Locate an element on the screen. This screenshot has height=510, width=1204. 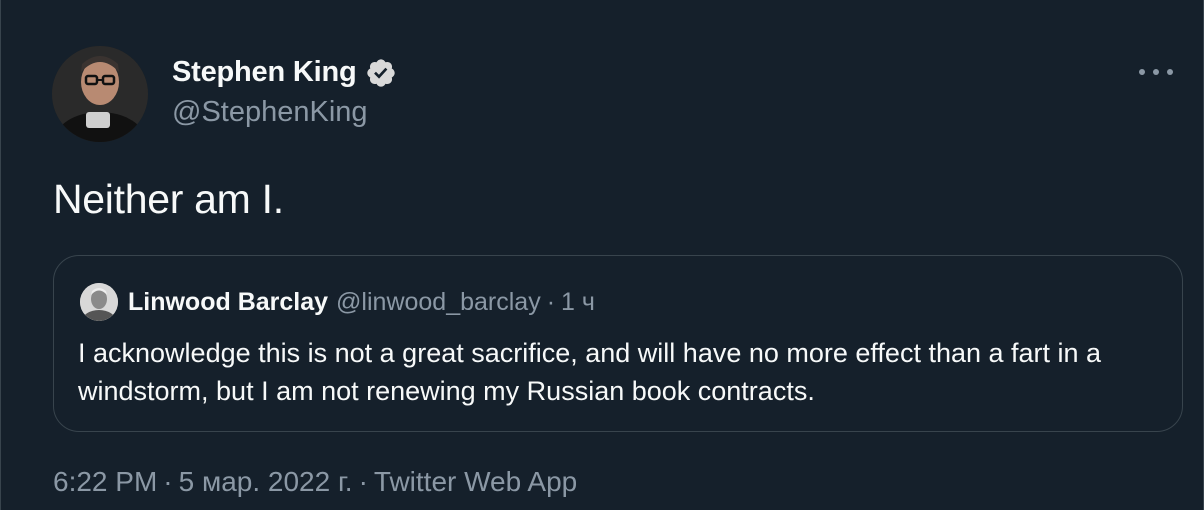
author-display-name: Stephen King is located at coordinates (264, 72).